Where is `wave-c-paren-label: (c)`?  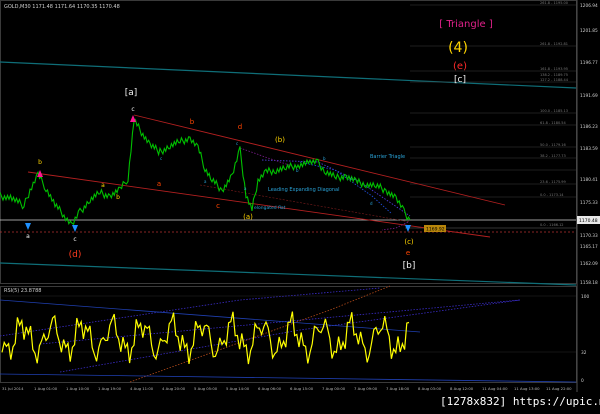 wave-c-paren-label: (c) is located at coordinates (409, 242).